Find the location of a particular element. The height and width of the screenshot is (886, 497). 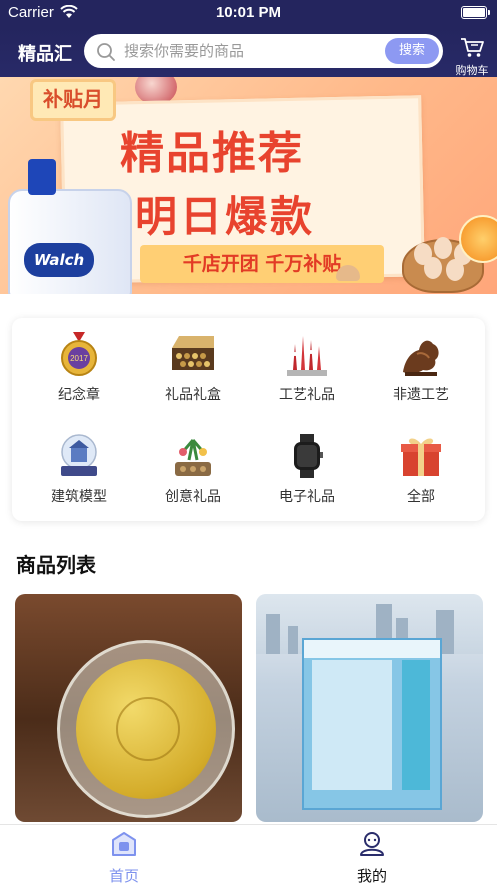

detergent-bottle-image: Walch is located at coordinates (70, 226).